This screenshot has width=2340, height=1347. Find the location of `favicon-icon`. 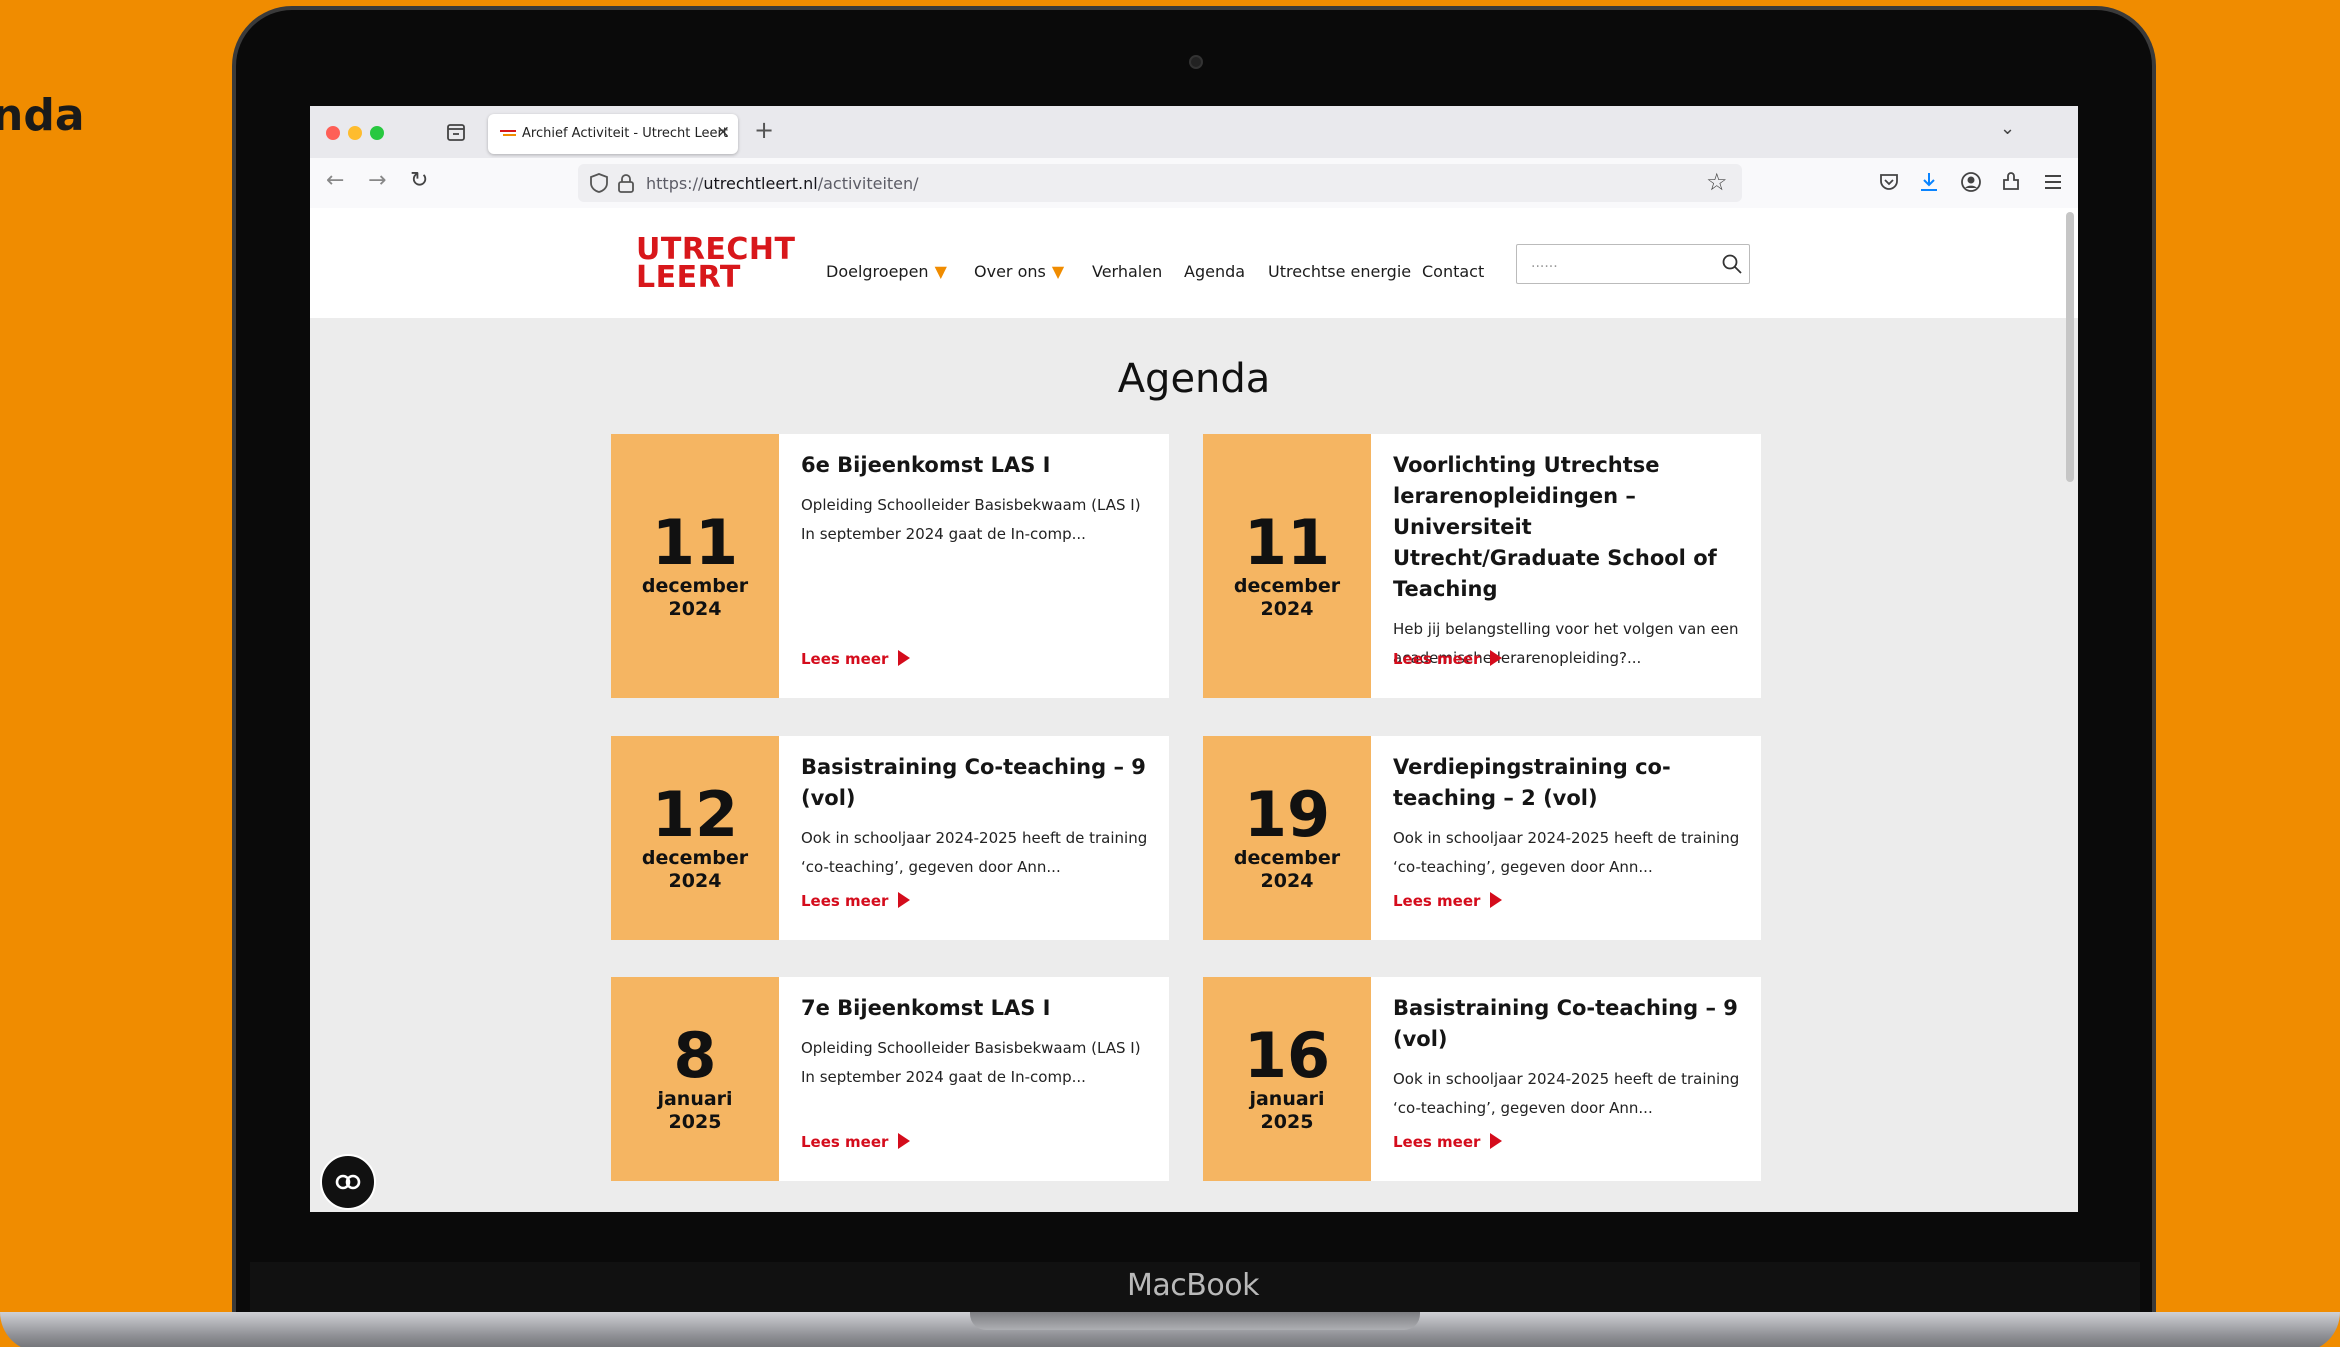

favicon-icon is located at coordinates (508, 133).